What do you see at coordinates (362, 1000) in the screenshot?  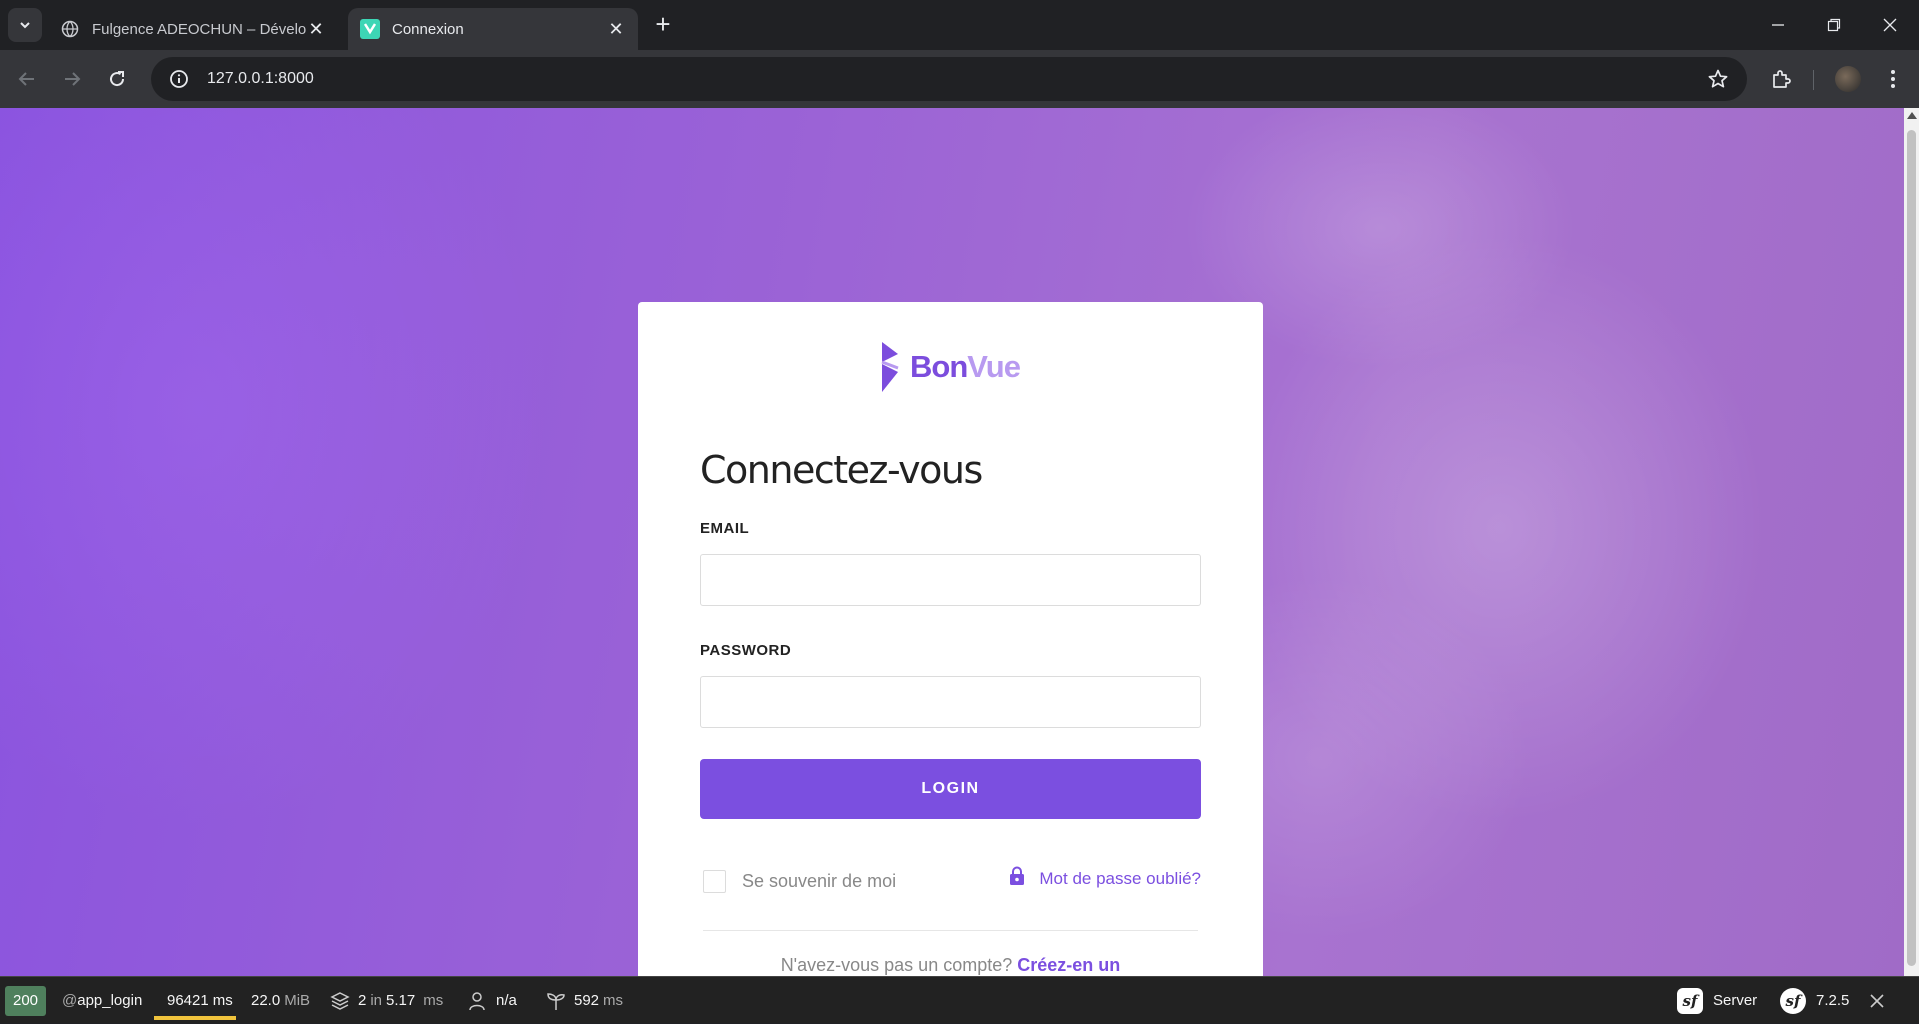 I see `twig-count: 2` at bounding box center [362, 1000].